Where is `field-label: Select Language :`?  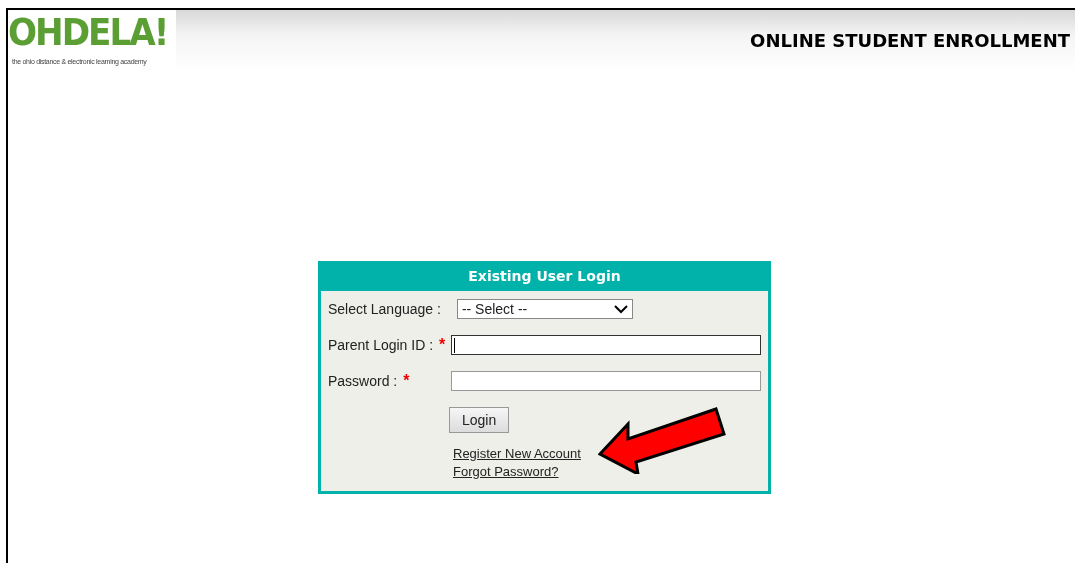 field-label: Select Language : is located at coordinates (384, 309).